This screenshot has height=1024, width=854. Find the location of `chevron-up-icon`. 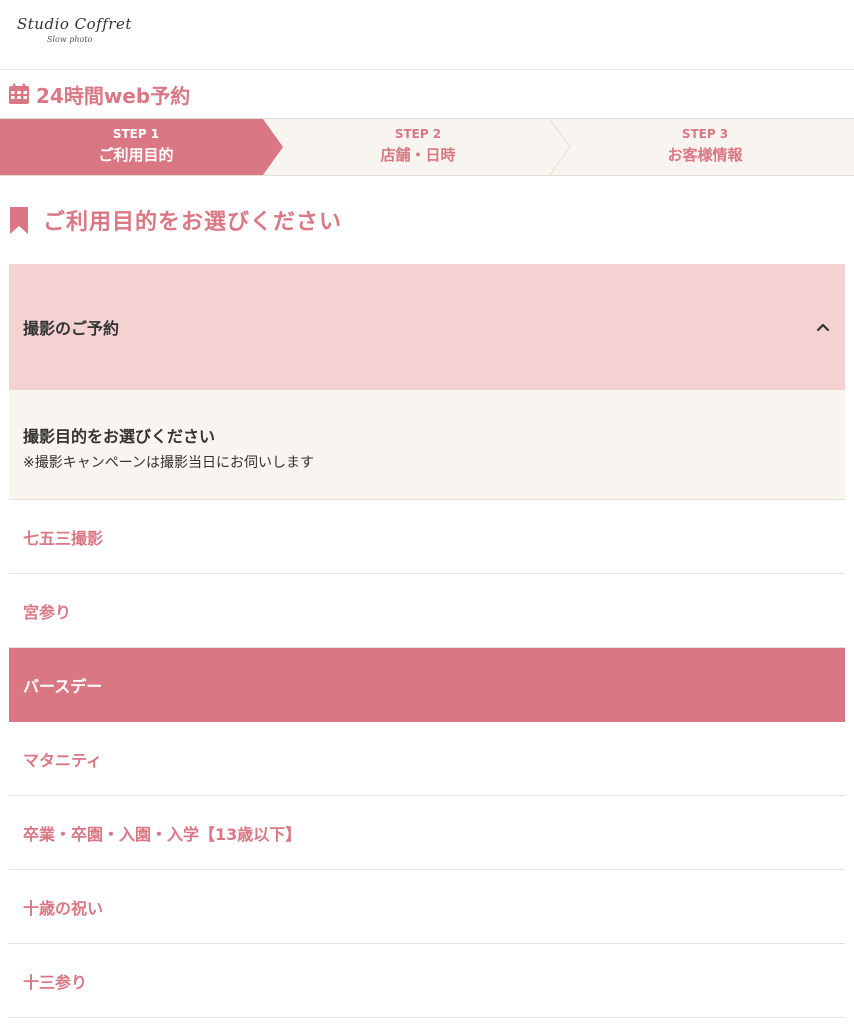

chevron-up-icon is located at coordinates (823, 327).